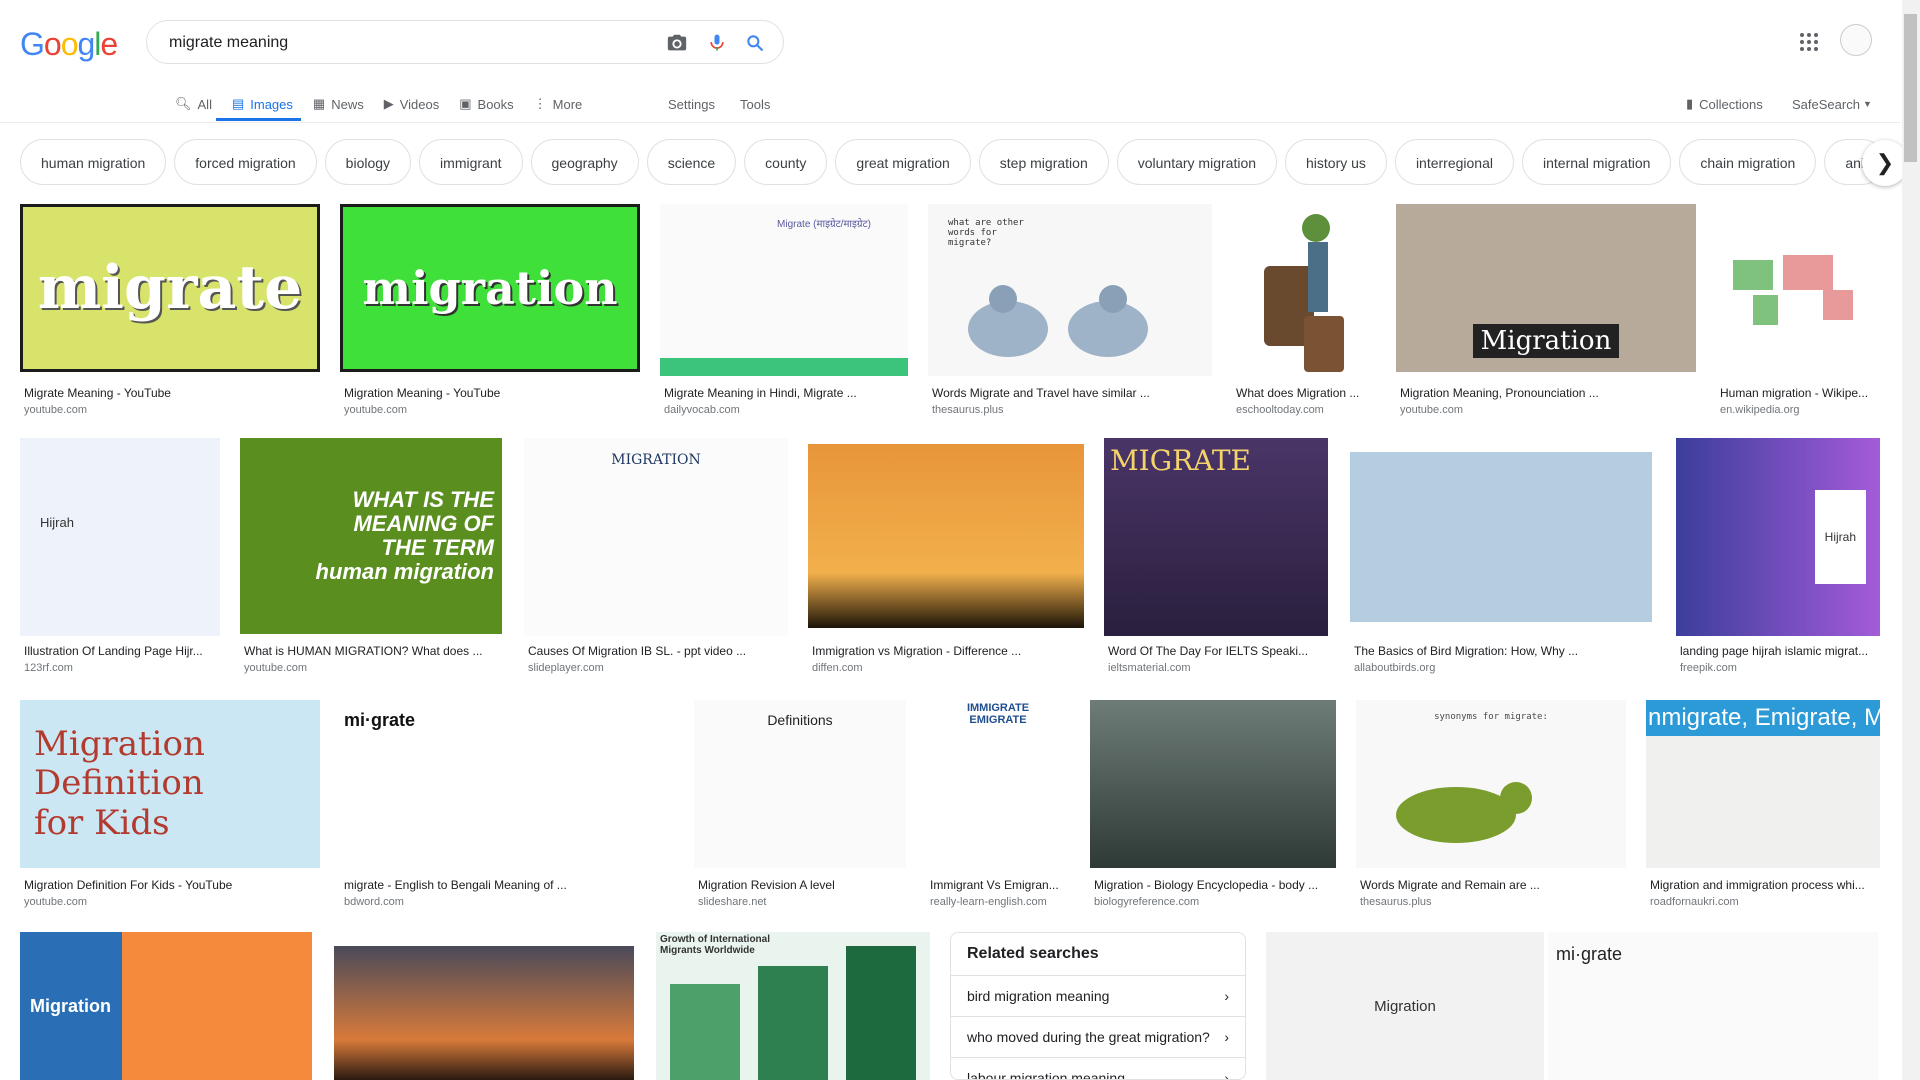 This screenshot has width=1920, height=1080. I want to click on result-source: bdword.com, so click(374, 902).